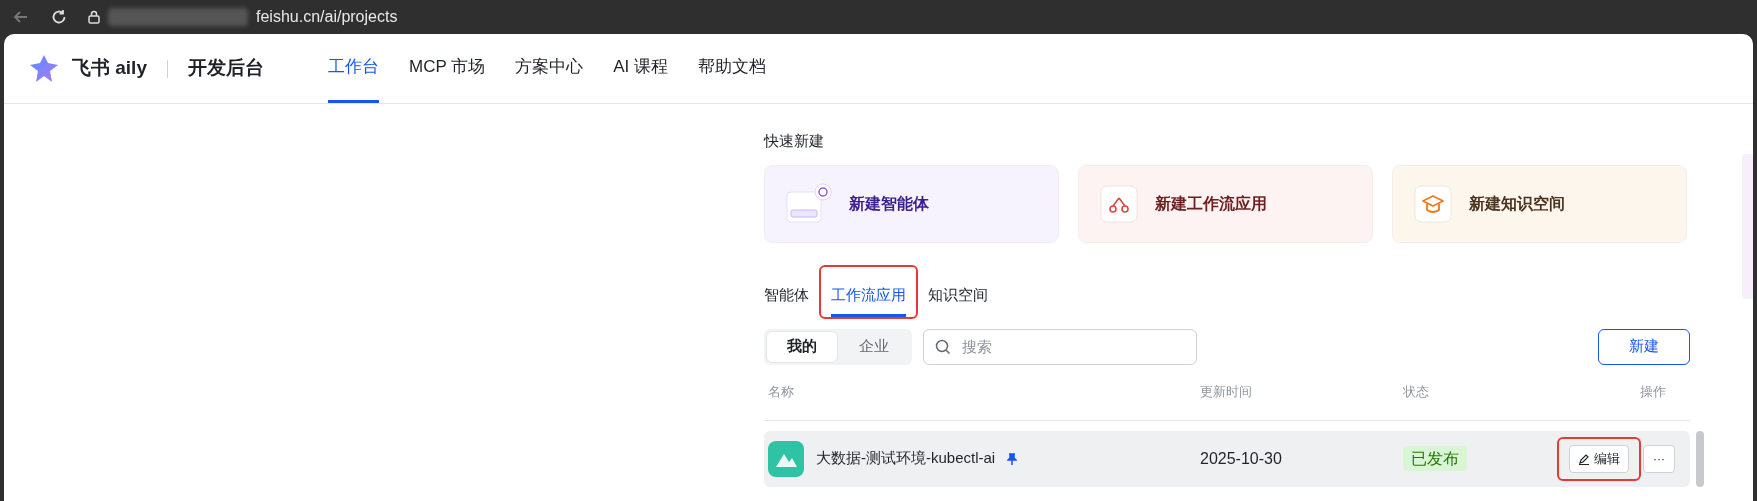  I want to click on edit-button: 编辑, so click(1599, 458).